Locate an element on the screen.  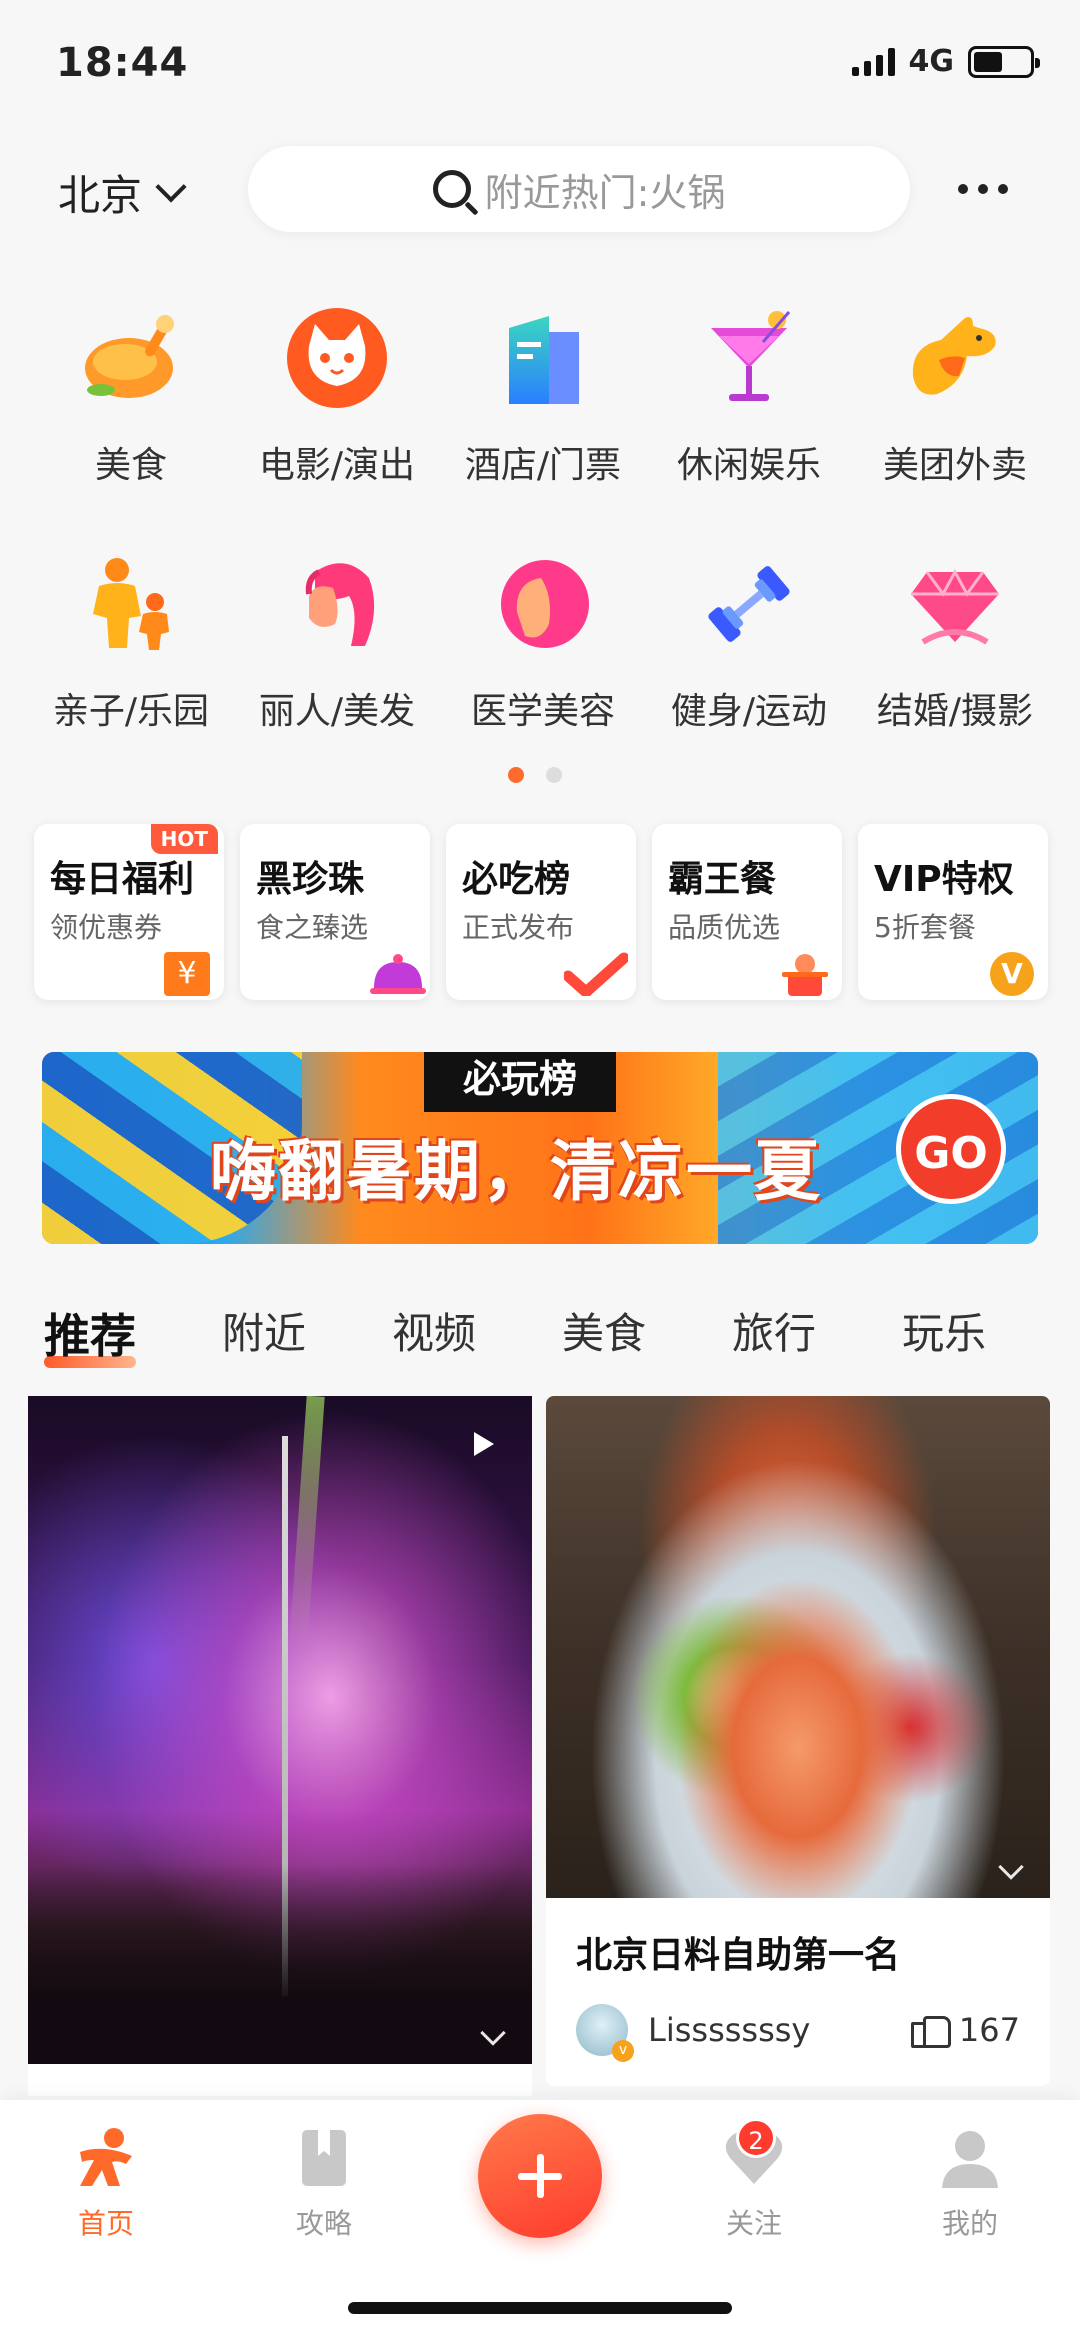
search-icon is located at coordinates (451, 189).